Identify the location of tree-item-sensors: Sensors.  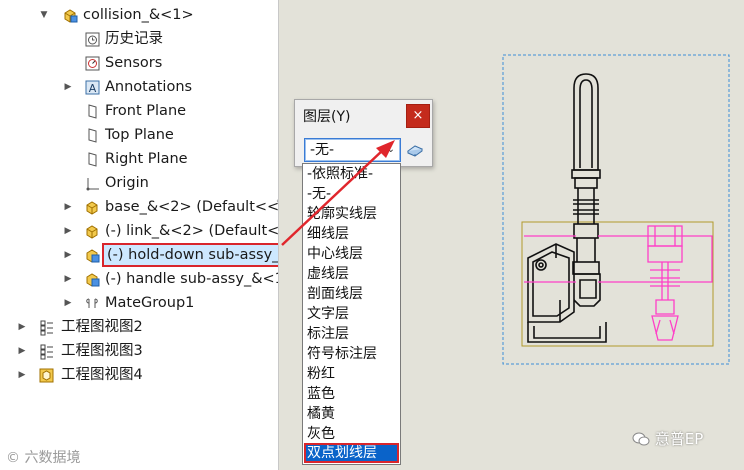
(139, 63).